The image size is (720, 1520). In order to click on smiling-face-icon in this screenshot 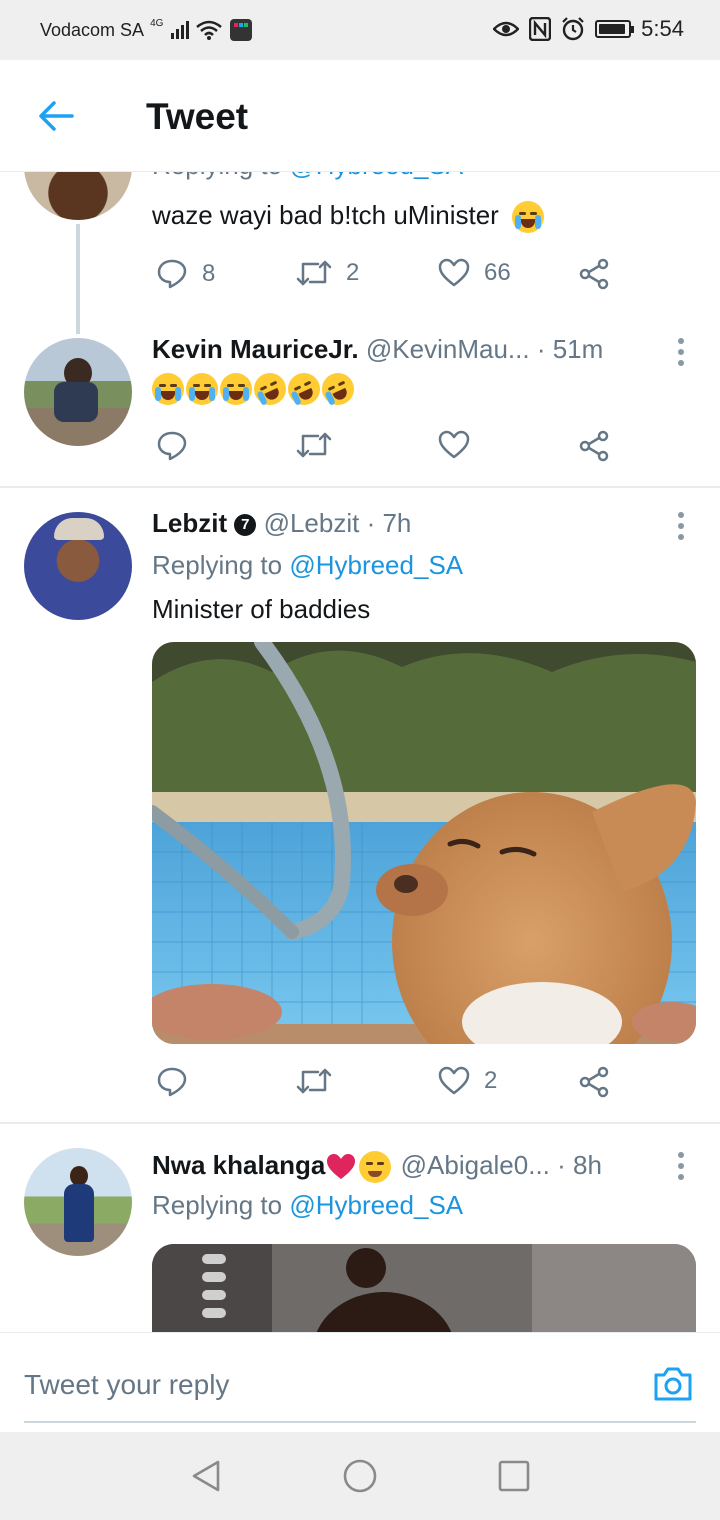, I will do `click(375, 1167)`.